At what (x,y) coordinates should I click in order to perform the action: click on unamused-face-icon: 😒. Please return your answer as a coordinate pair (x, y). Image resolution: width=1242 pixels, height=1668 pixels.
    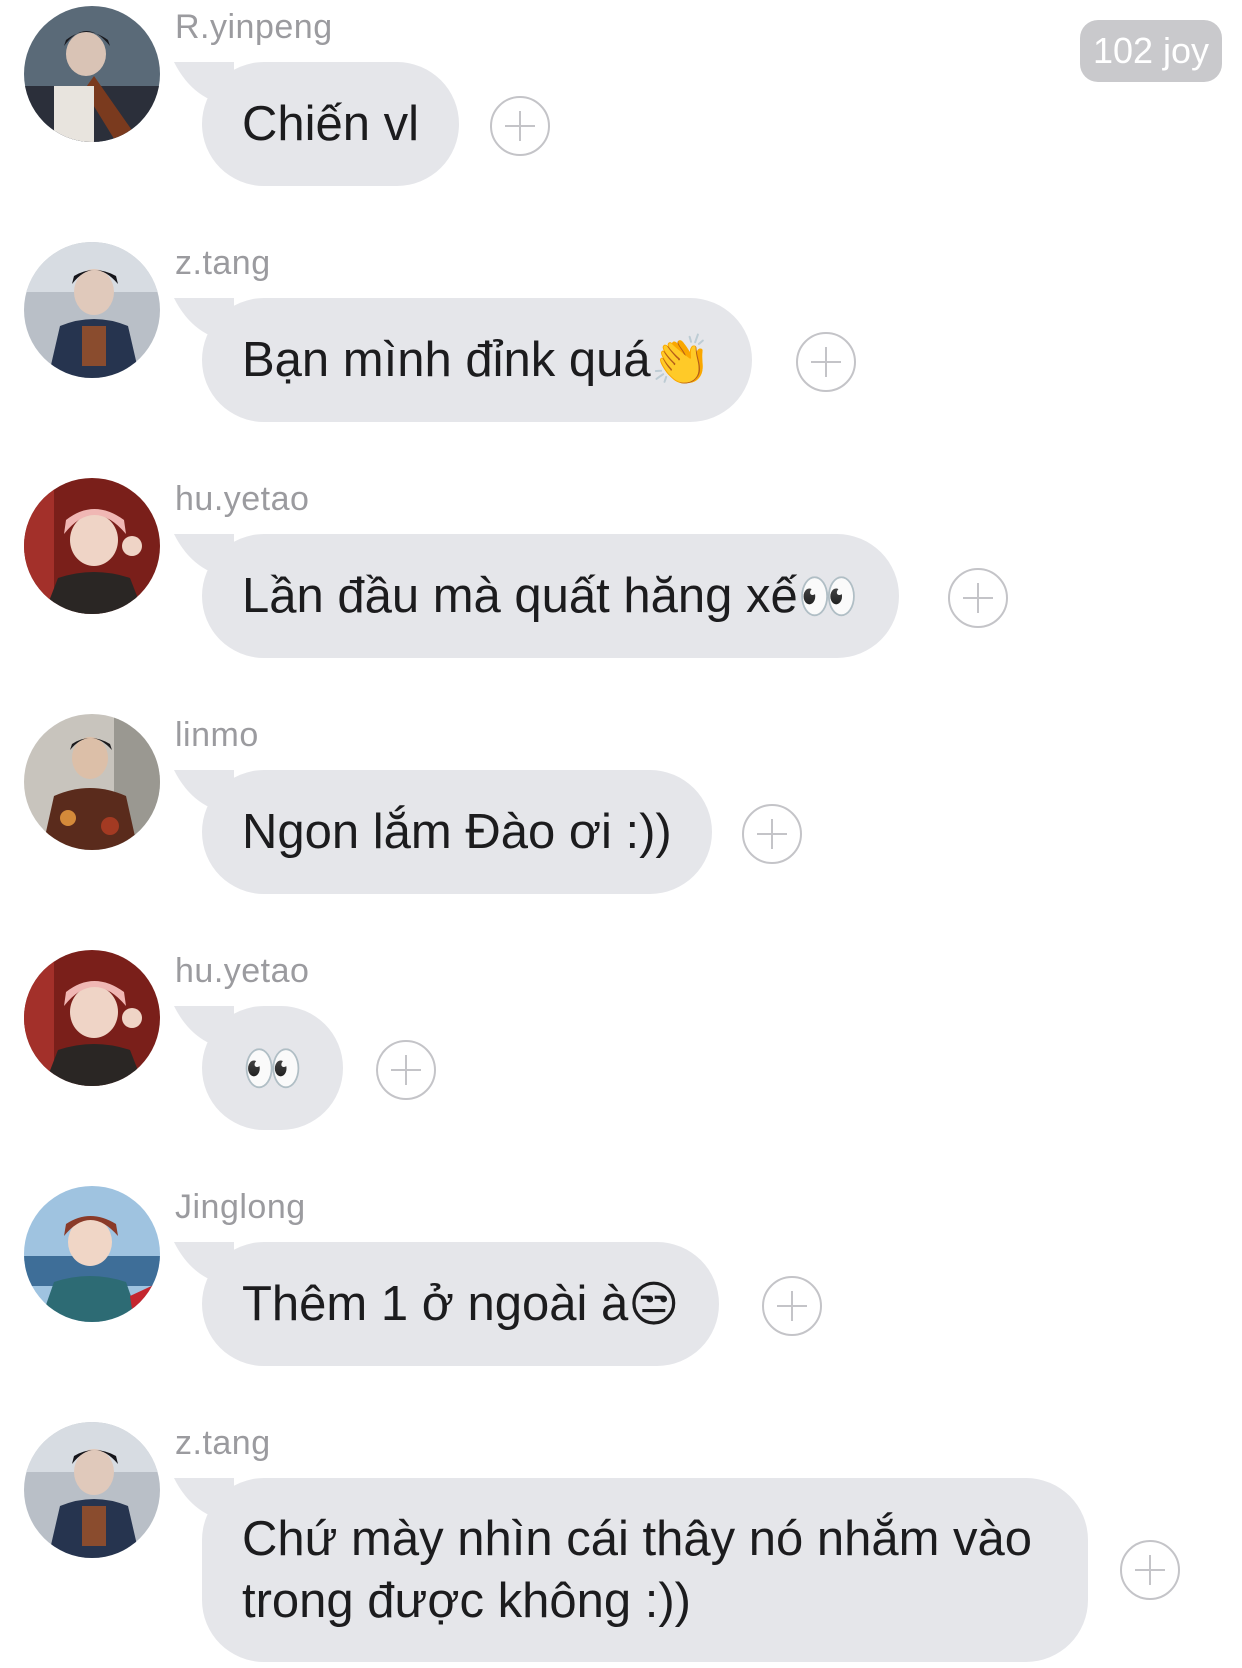
    Looking at the image, I should click on (654, 1304).